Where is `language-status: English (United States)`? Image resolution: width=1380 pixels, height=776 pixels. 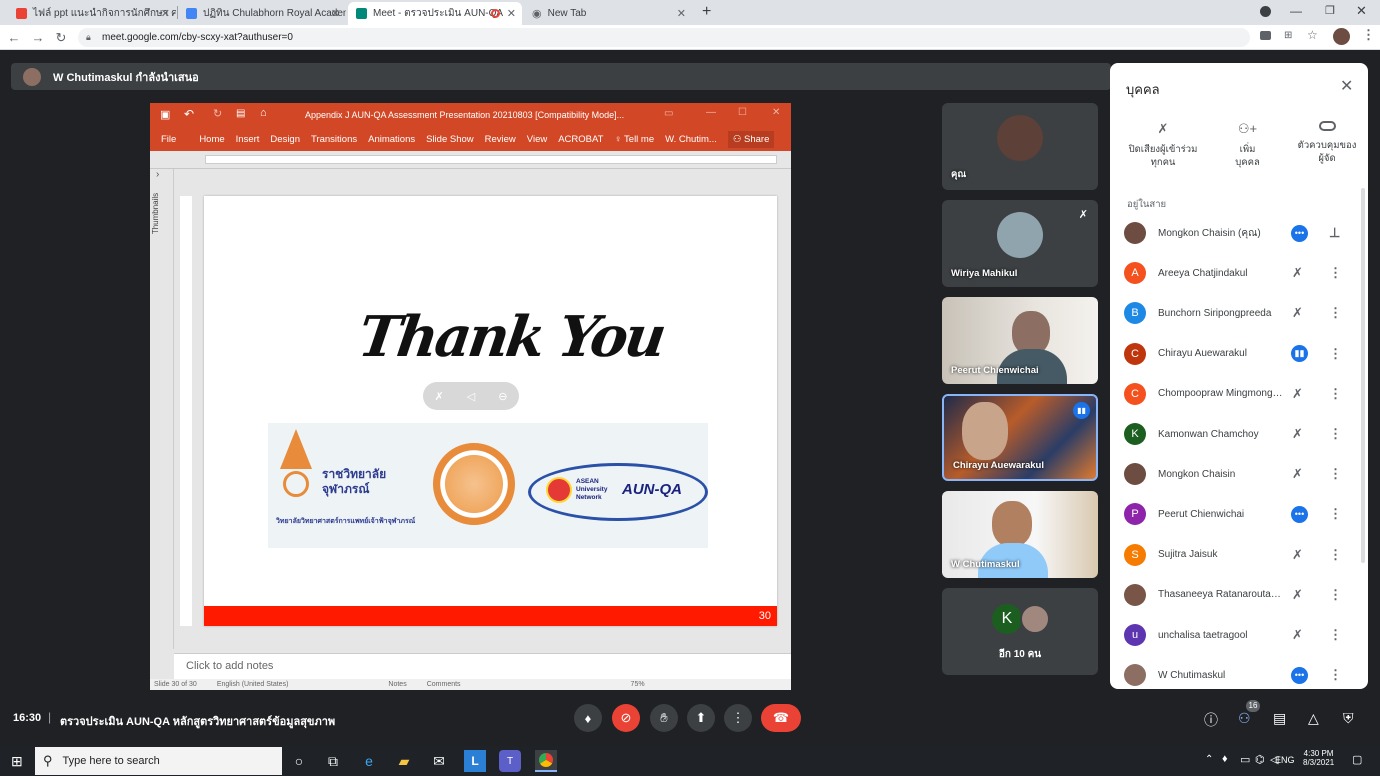 language-status: English (United States) is located at coordinates (253, 684).